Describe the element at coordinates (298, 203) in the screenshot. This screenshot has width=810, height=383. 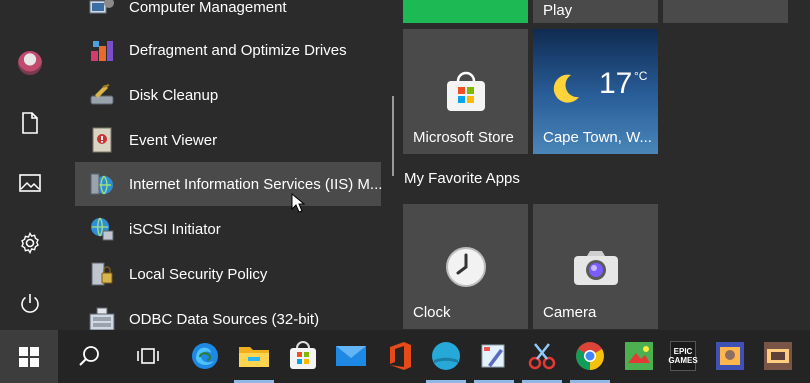
I see `mouse-cursor-icon` at that location.